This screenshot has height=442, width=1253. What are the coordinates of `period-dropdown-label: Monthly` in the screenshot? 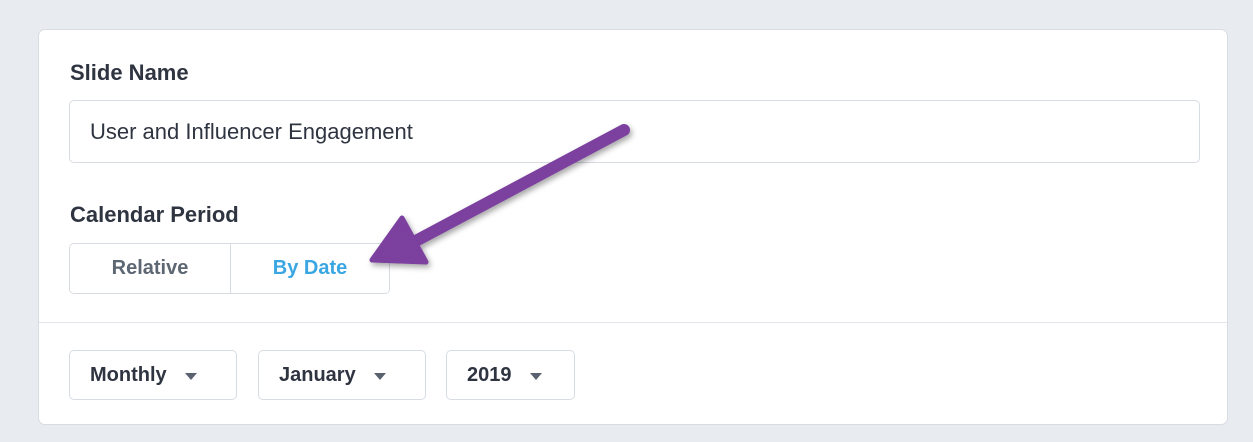 It's located at (128, 374).